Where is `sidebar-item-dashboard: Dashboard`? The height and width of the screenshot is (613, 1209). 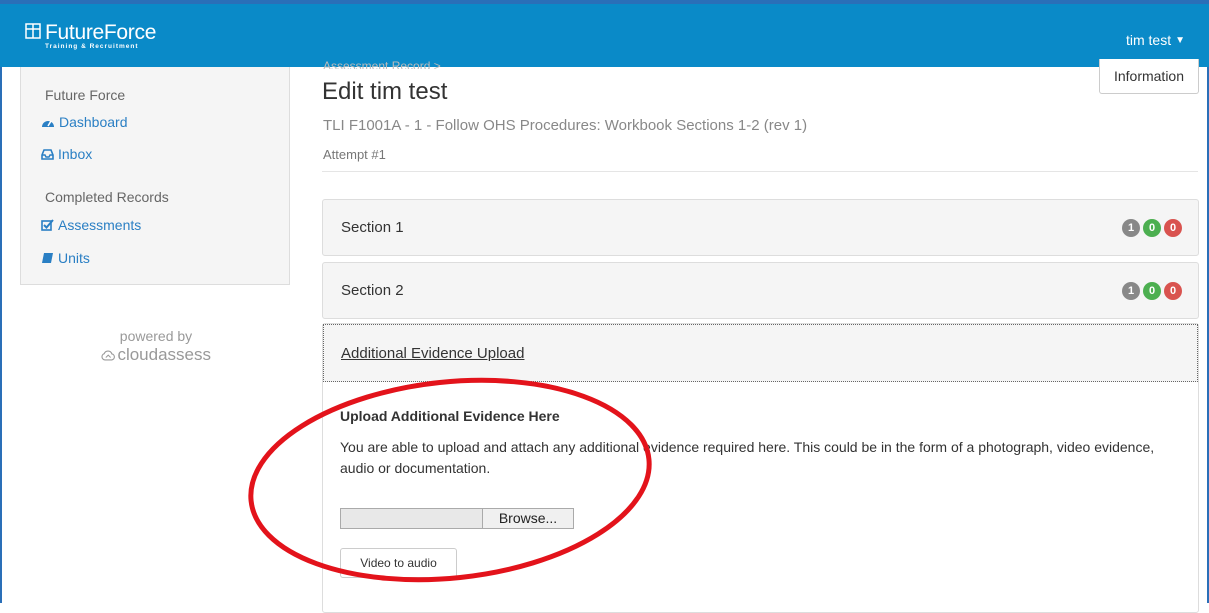
sidebar-item-dashboard: Dashboard is located at coordinates (84, 122).